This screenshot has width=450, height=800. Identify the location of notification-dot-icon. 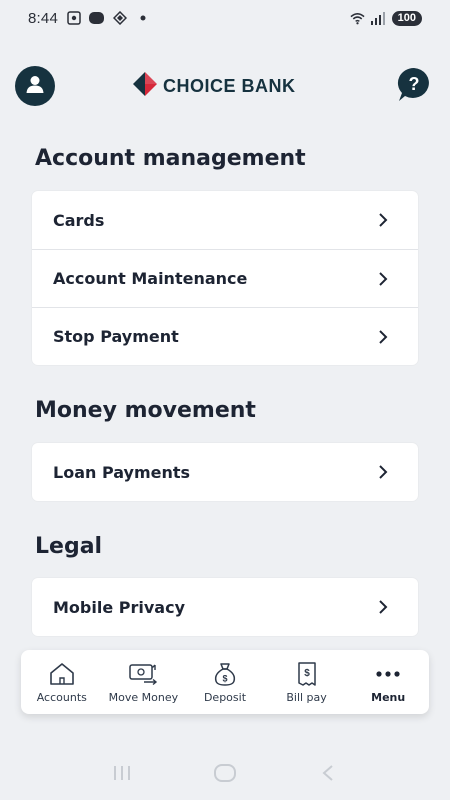
(142, 18).